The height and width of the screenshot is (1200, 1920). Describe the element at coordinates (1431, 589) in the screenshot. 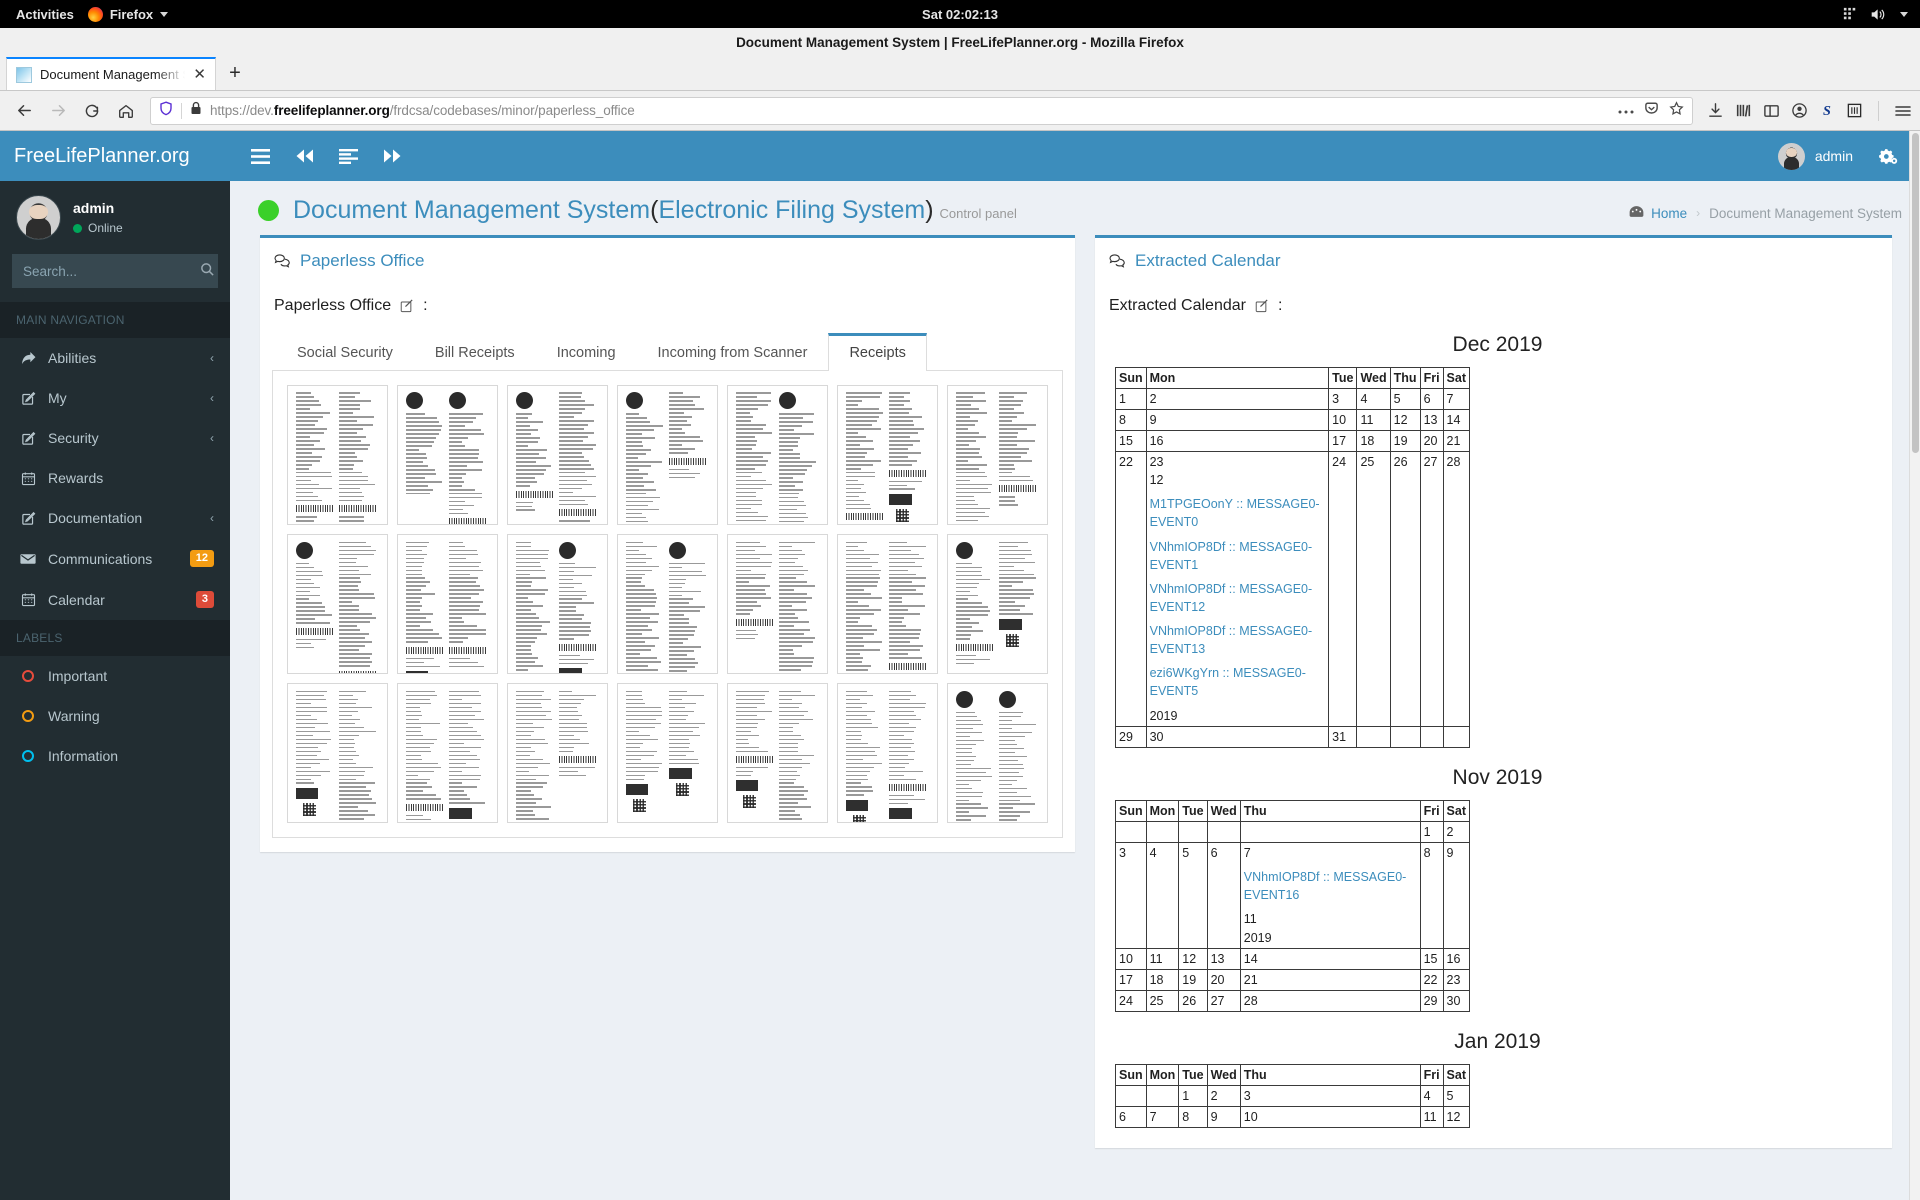

I see `calendar-day-cell: 27` at that location.